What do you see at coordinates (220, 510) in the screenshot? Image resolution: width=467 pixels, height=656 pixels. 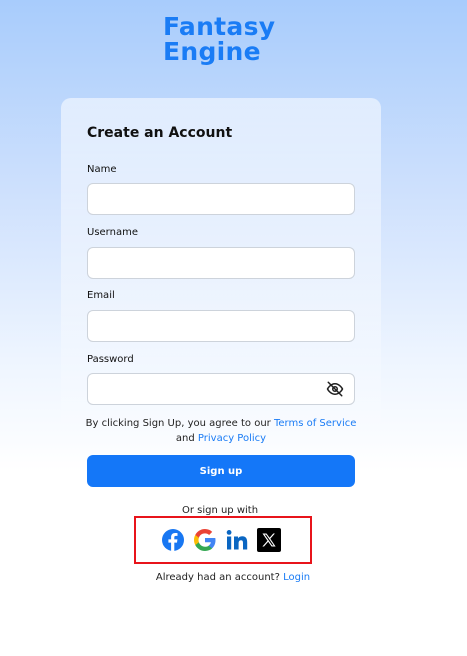 I see `social-signup-prompt: Or sign up with` at bounding box center [220, 510].